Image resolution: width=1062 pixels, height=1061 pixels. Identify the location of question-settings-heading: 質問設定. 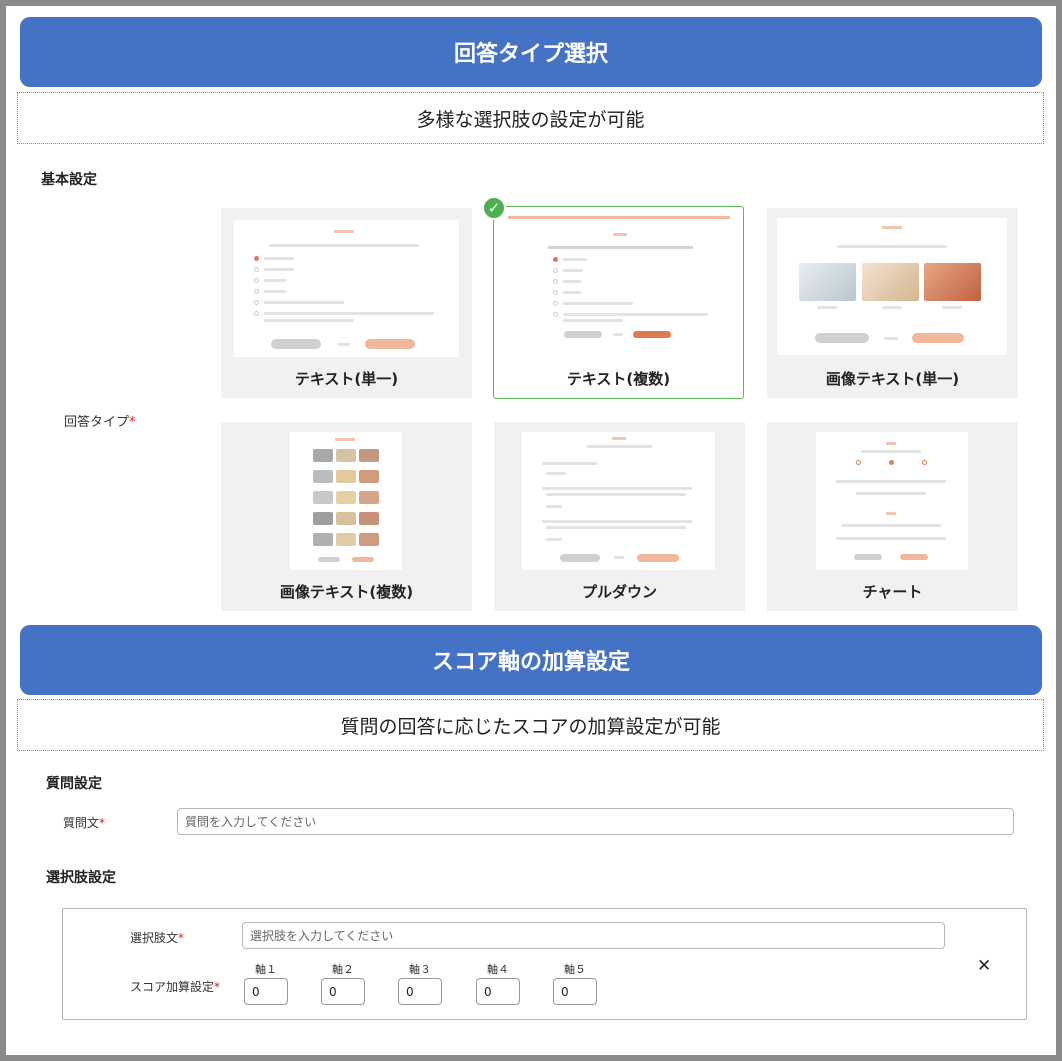
(74, 784).